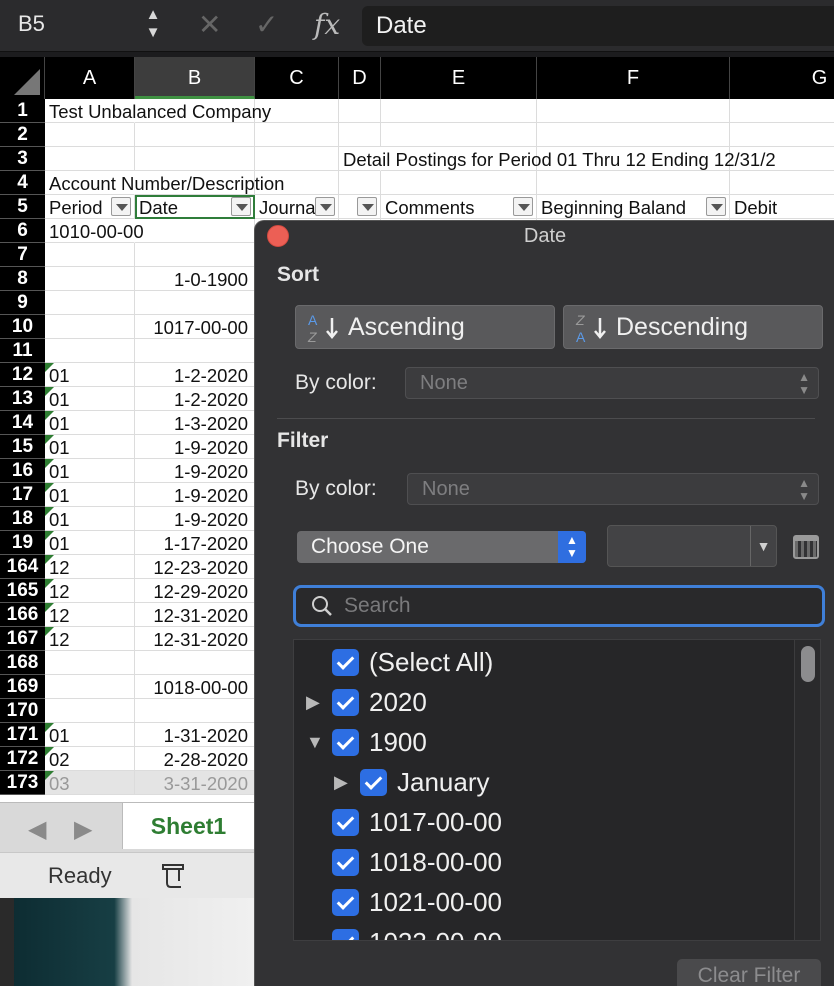 The width and height of the screenshot is (834, 986). Describe the element at coordinates (22, 135) in the screenshot. I see `row-header: 2` at that location.